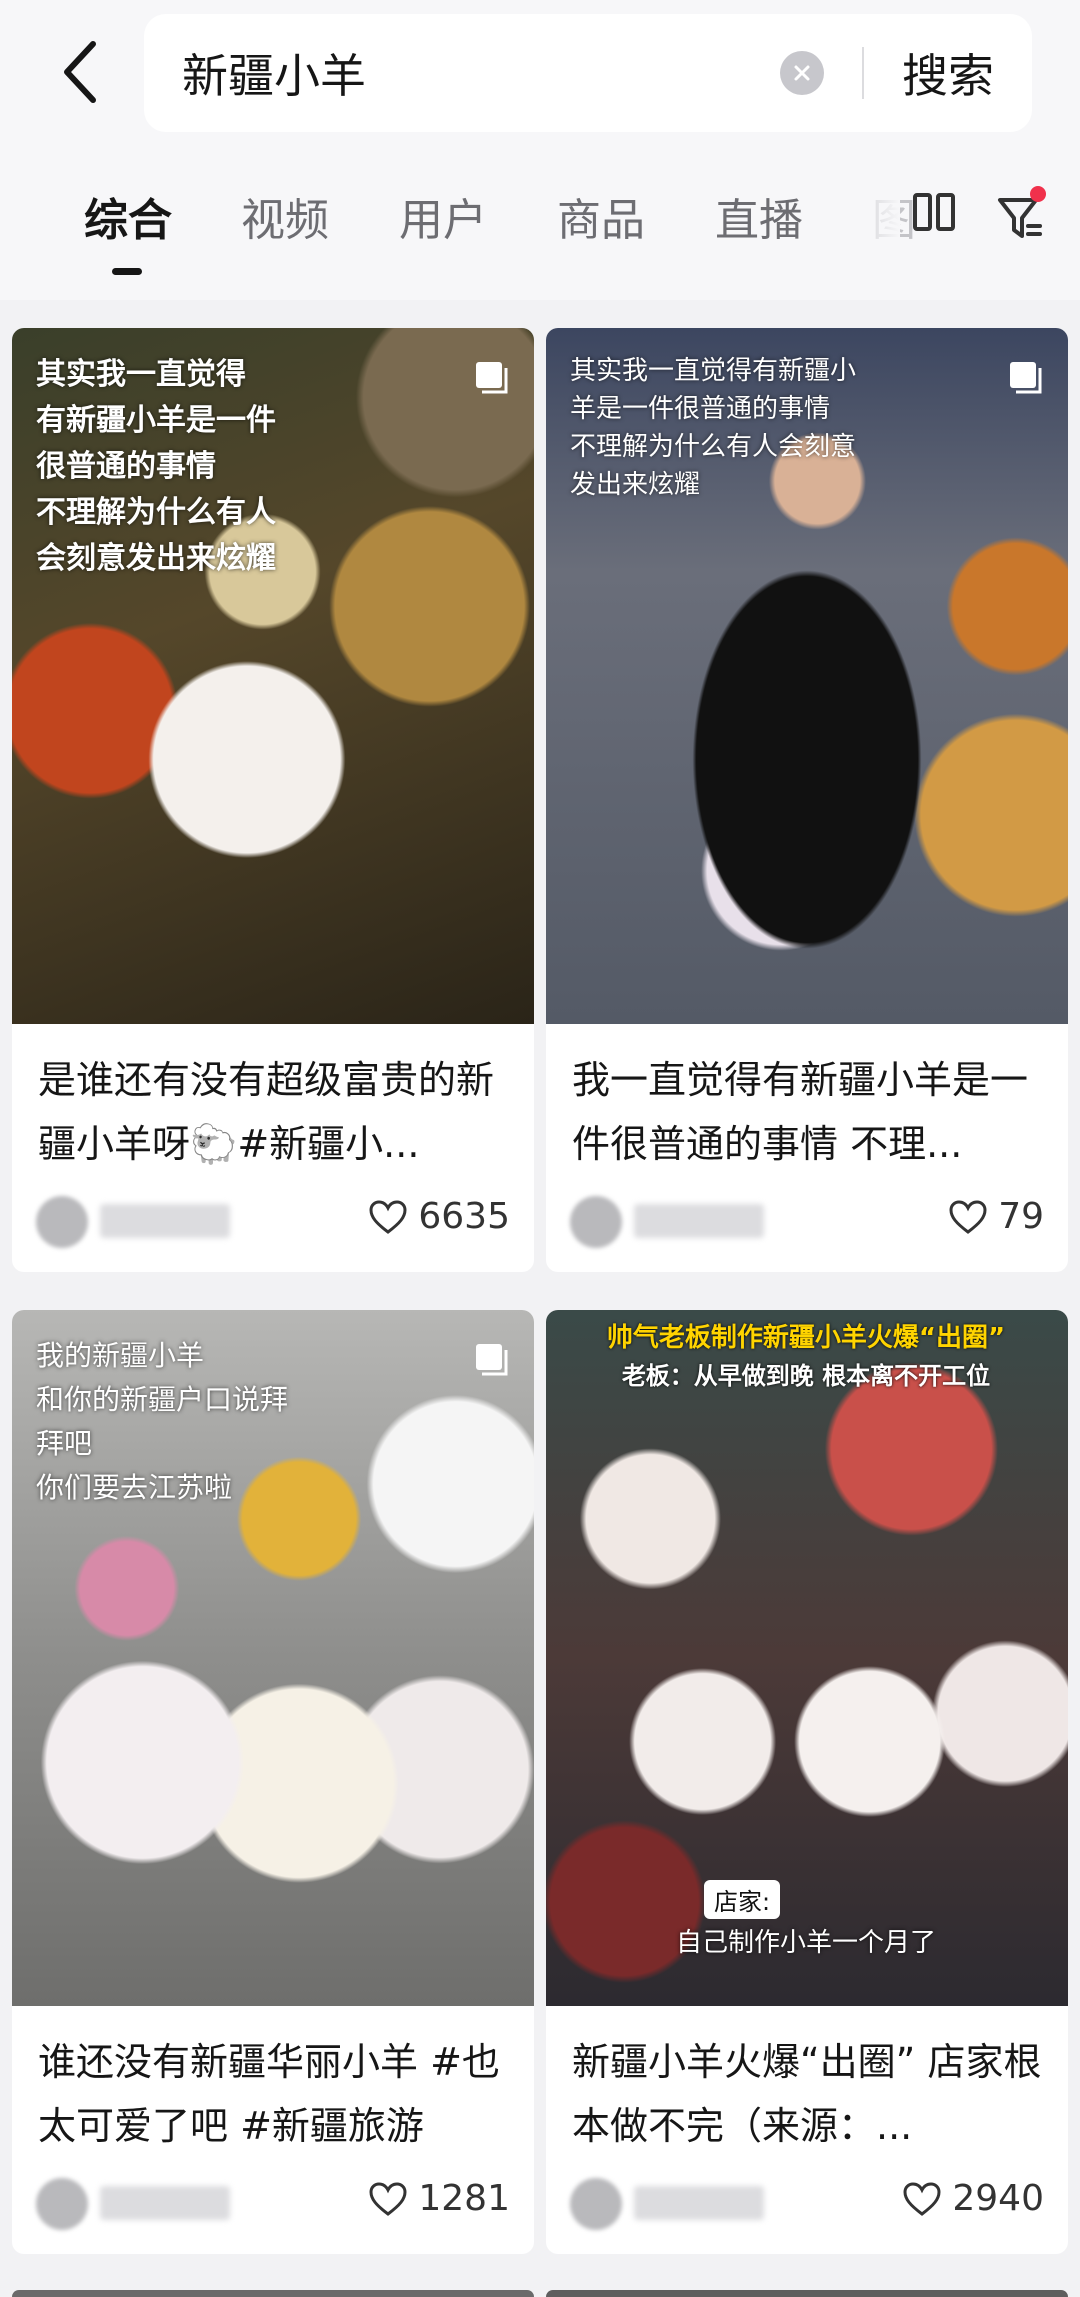 This screenshot has width=1080, height=2297. What do you see at coordinates (273, 2094) in the screenshot?
I see `card-title: 谁还没有新疆华丽小羊 #也太可爱了吧 #新疆旅游` at bounding box center [273, 2094].